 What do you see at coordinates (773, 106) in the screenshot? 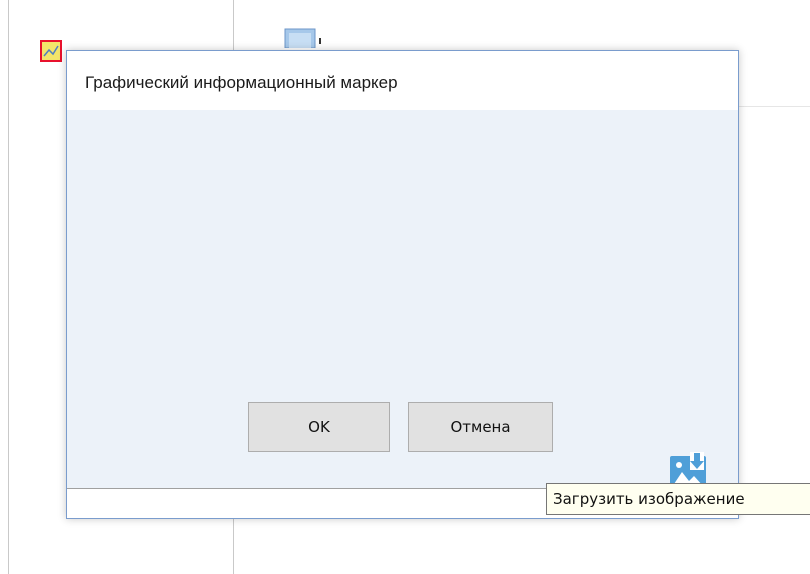
I see `background-divider-horizontal` at bounding box center [773, 106].